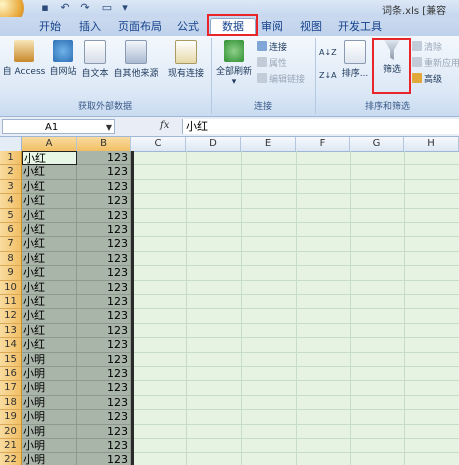 The image size is (459, 465). Describe the element at coordinates (45, 8) in the screenshot. I see `save-icon: ▪` at that location.